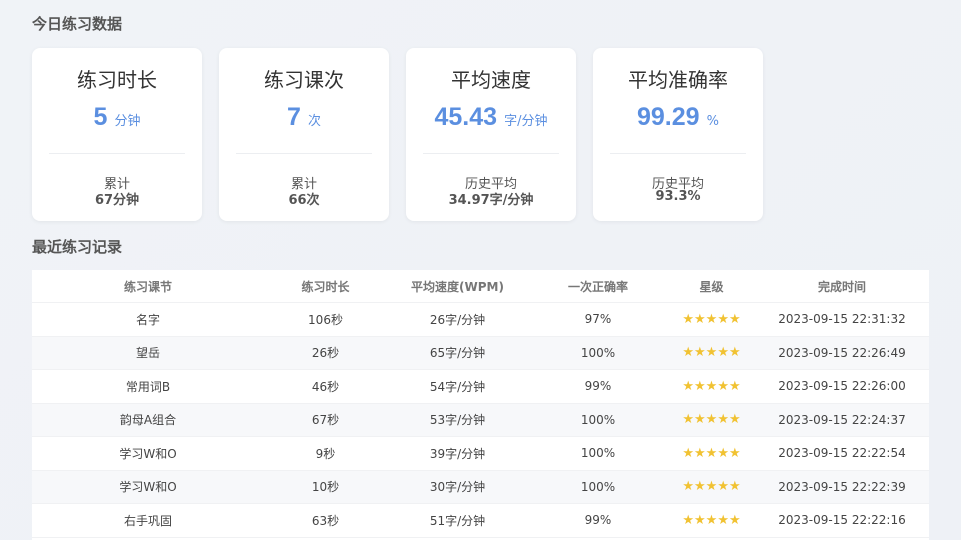 This screenshot has width=961, height=540. I want to click on time-cell: 2023-09-15 22:22:16, so click(842, 520).